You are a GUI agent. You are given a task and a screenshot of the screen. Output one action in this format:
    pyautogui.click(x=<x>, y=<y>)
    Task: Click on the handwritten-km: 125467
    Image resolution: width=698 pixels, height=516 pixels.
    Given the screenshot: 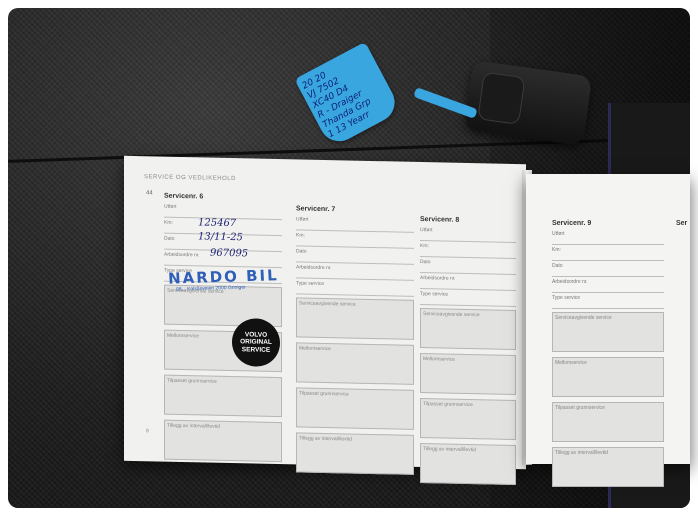 What is the action you would take?
    pyautogui.click(x=217, y=223)
    